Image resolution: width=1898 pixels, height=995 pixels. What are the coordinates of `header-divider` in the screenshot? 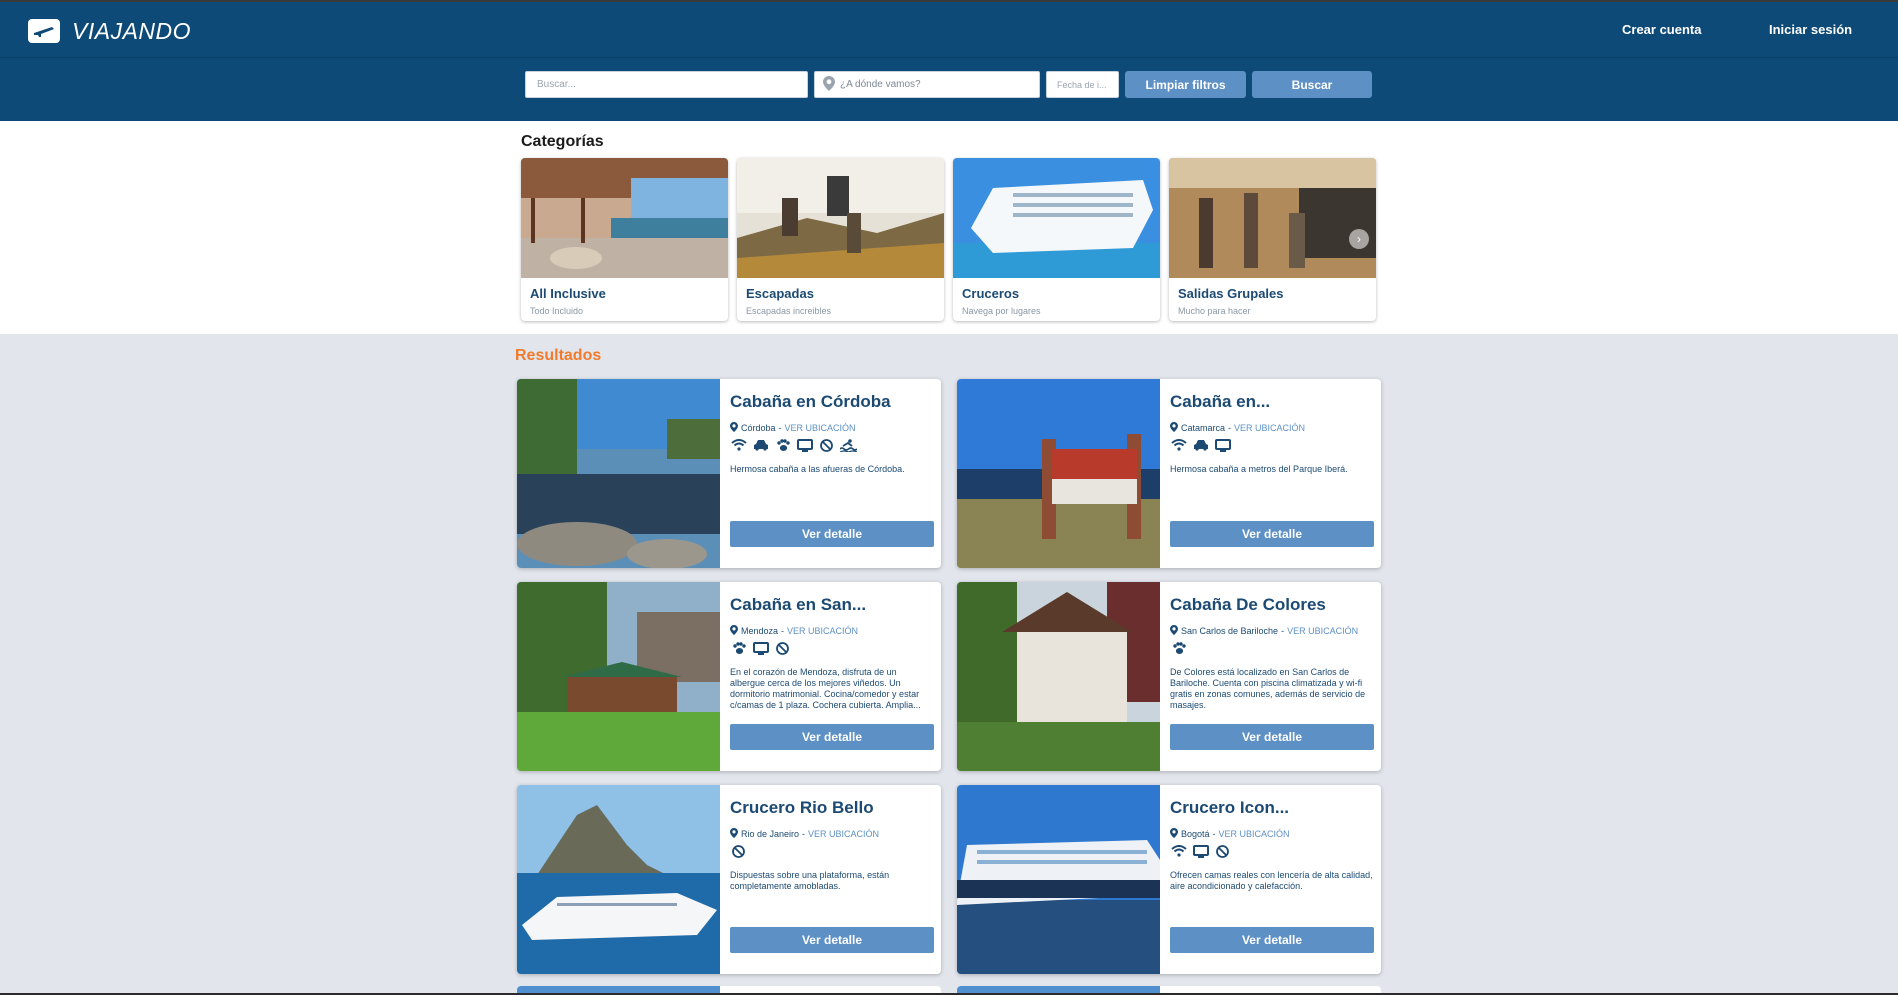 It's located at (949, 57).